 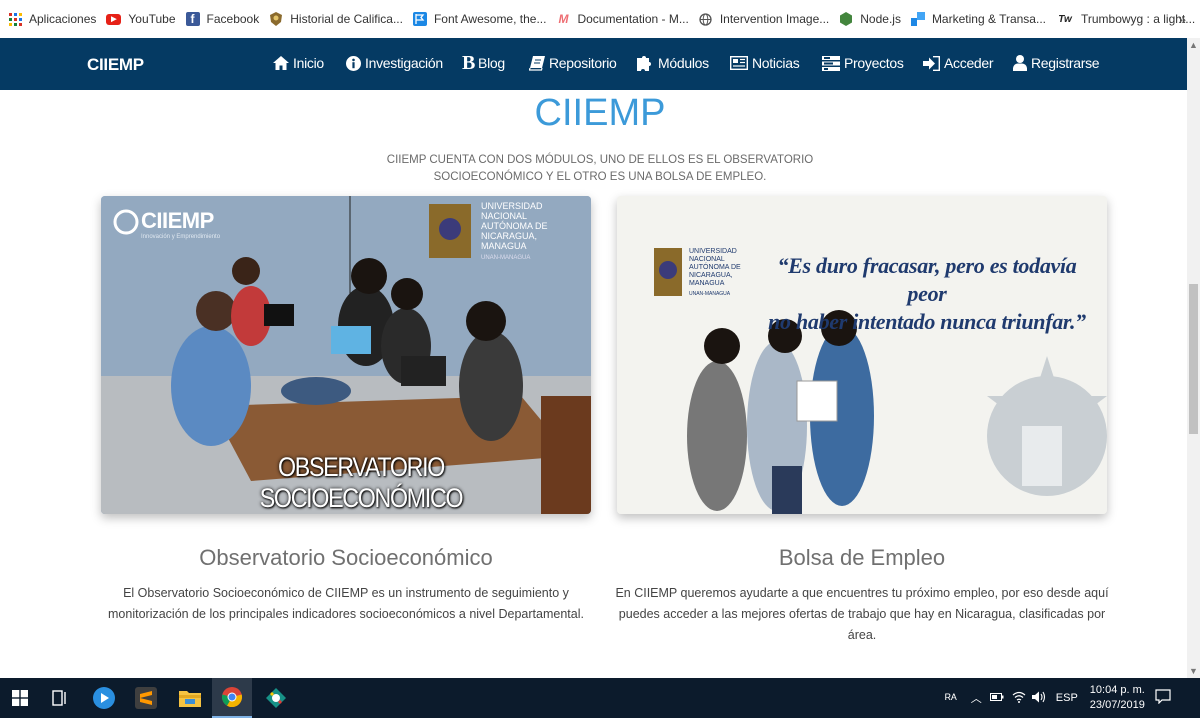 I want to click on bookmark-facebook: f Facebook, so click(x=222, y=19).